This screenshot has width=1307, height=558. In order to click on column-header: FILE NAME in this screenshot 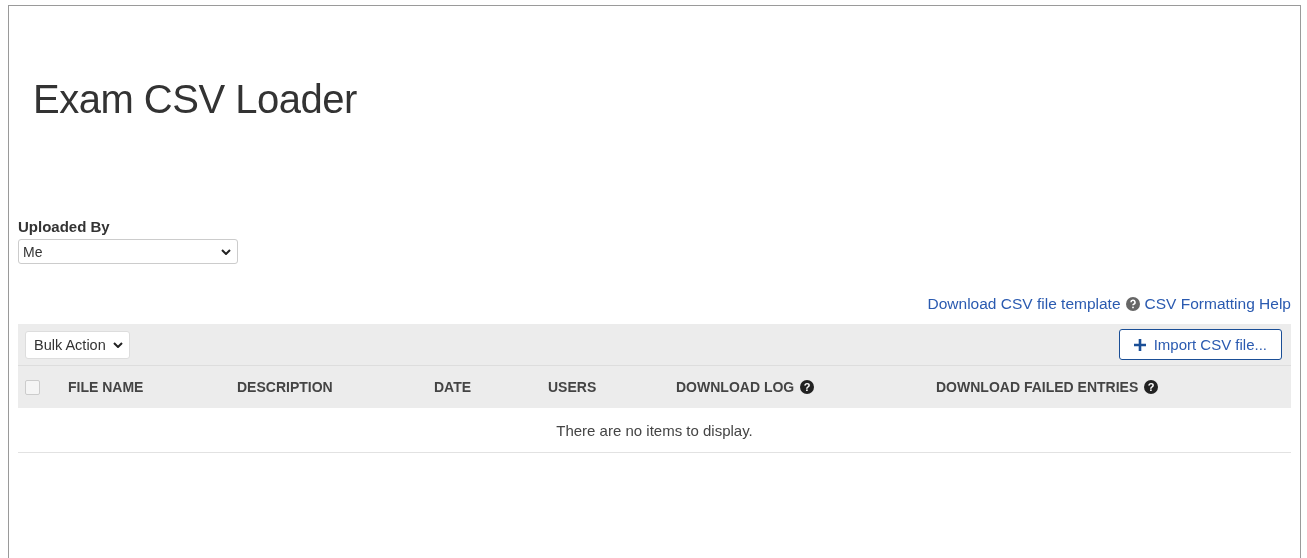, I will do `click(106, 387)`.